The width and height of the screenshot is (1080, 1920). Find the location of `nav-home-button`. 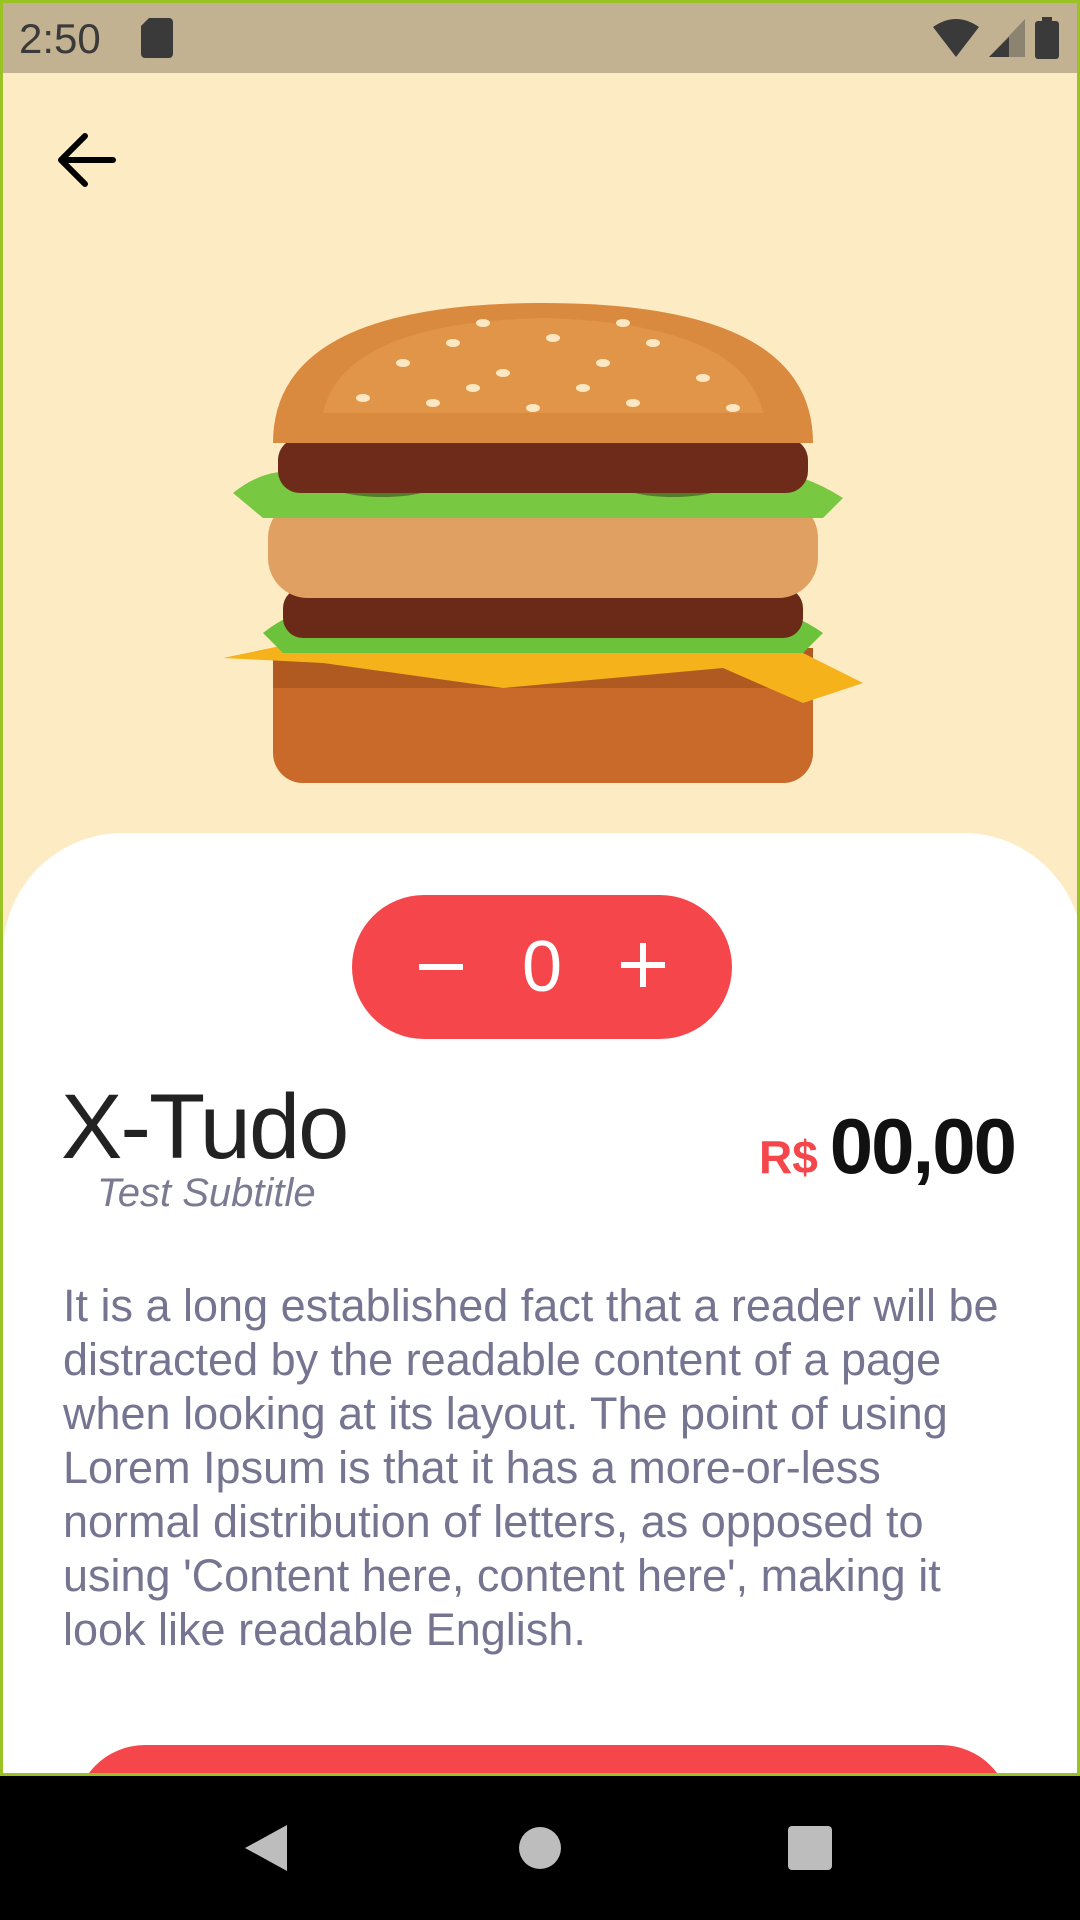

nav-home-button is located at coordinates (540, 1850).